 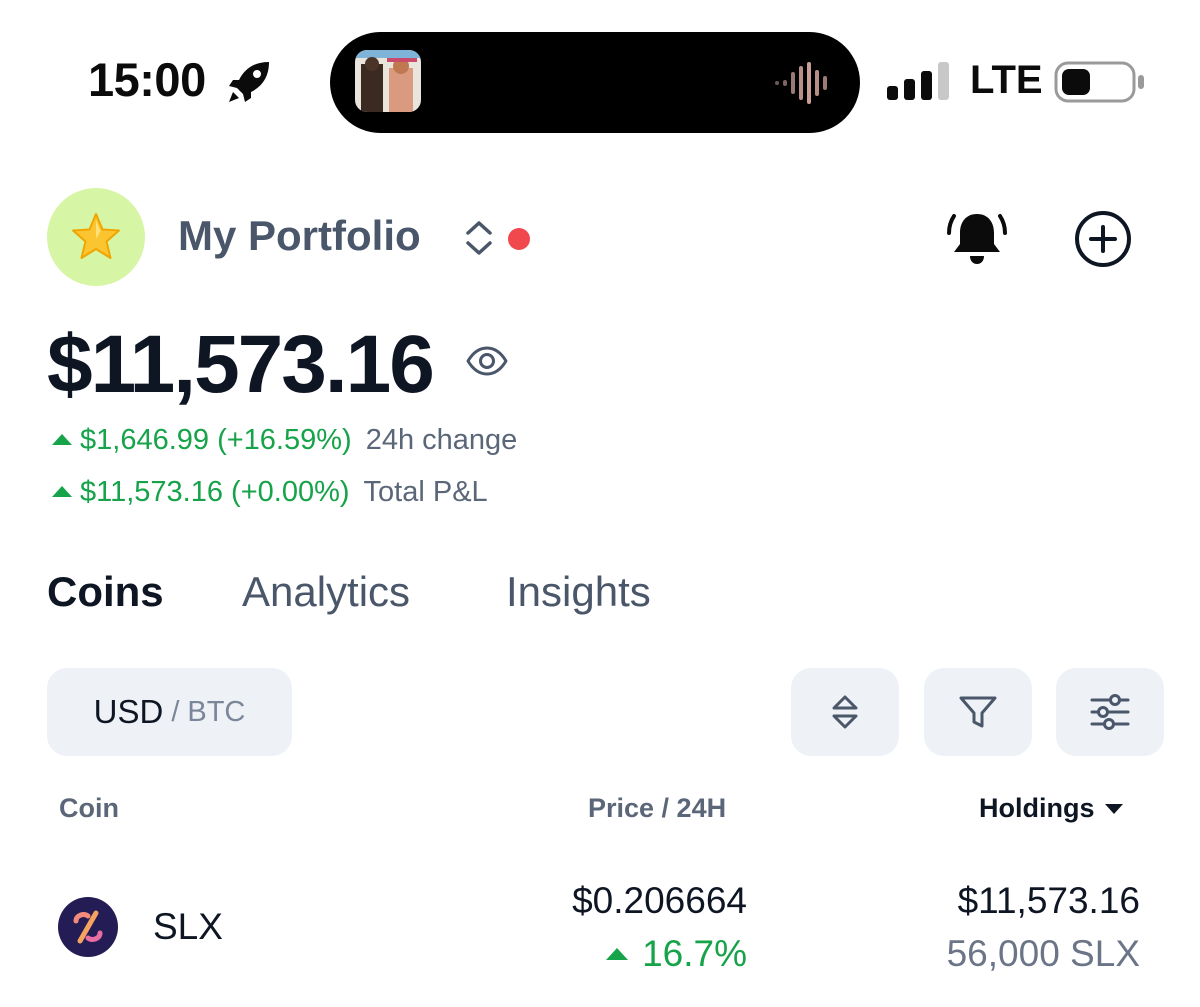 What do you see at coordinates (299, 236) in the screenshot?
I see `portfolio-name: My Portfolio` at bounding box center [299, 236].